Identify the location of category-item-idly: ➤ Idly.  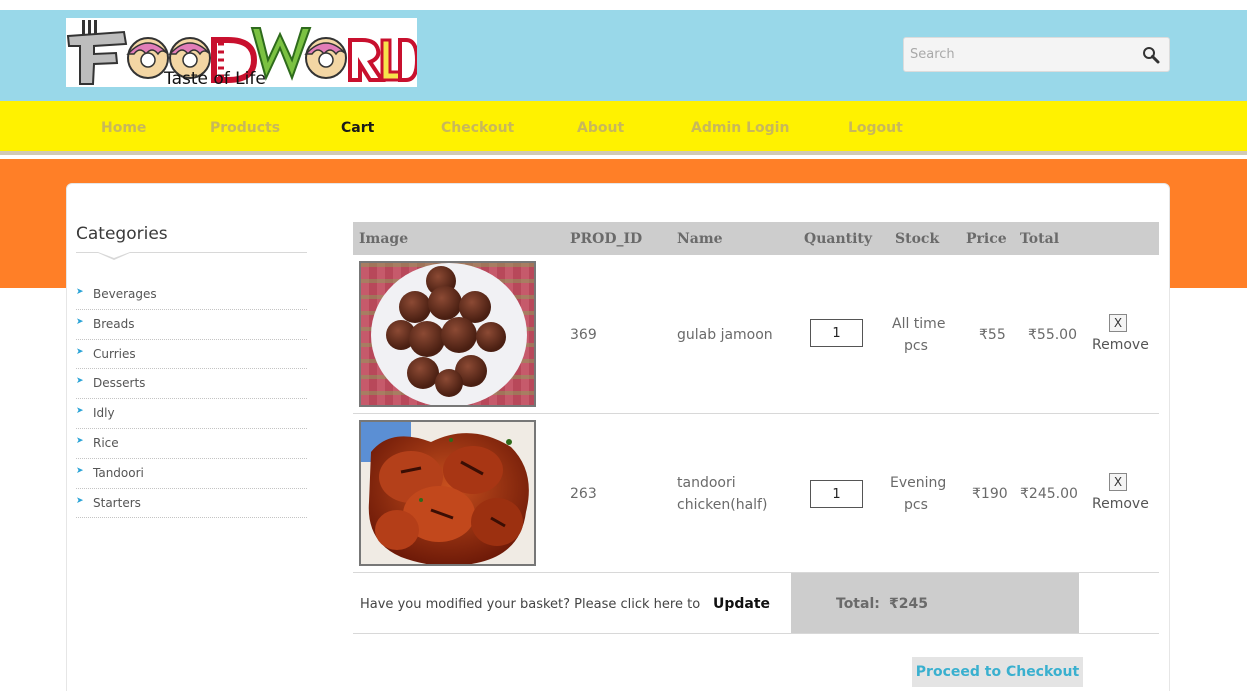
(191, 414).